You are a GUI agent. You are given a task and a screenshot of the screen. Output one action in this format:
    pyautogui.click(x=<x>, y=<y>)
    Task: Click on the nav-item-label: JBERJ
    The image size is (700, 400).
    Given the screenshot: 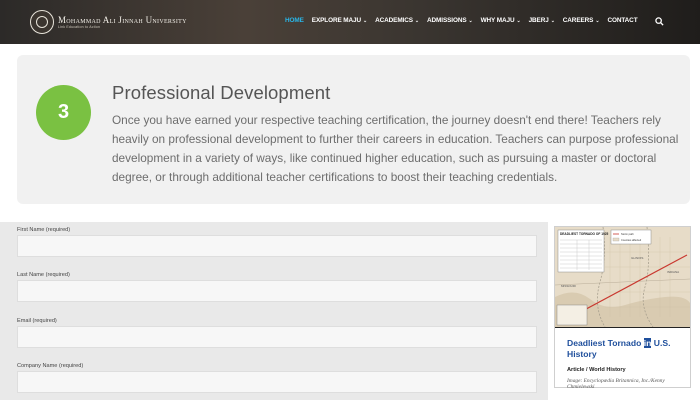 What is the action you would take?
    pyautogui.click(x=538, y=20)
    